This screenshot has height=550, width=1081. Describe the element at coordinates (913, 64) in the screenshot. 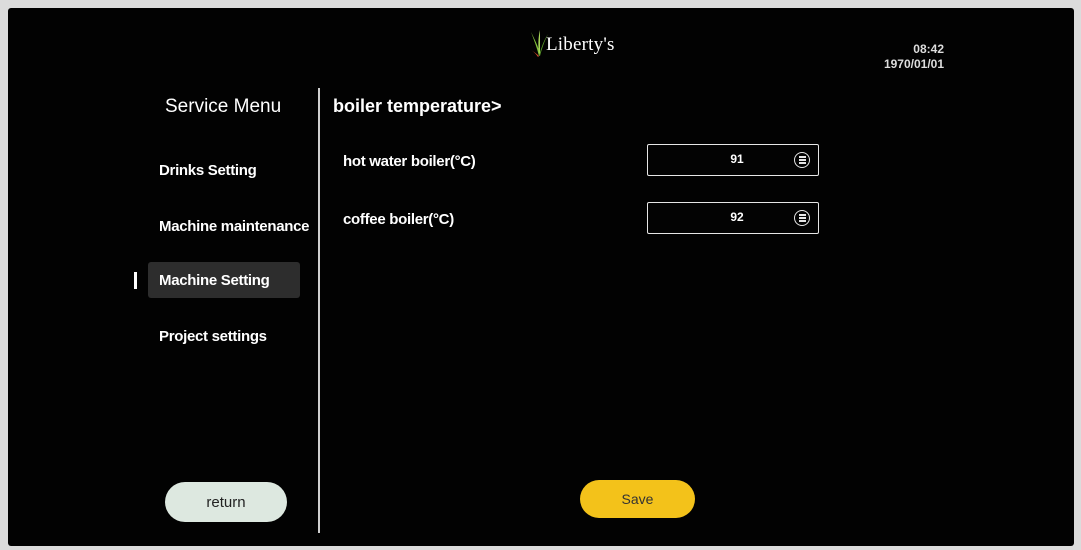

I see `clock-date: 1970/01/01` at that location.